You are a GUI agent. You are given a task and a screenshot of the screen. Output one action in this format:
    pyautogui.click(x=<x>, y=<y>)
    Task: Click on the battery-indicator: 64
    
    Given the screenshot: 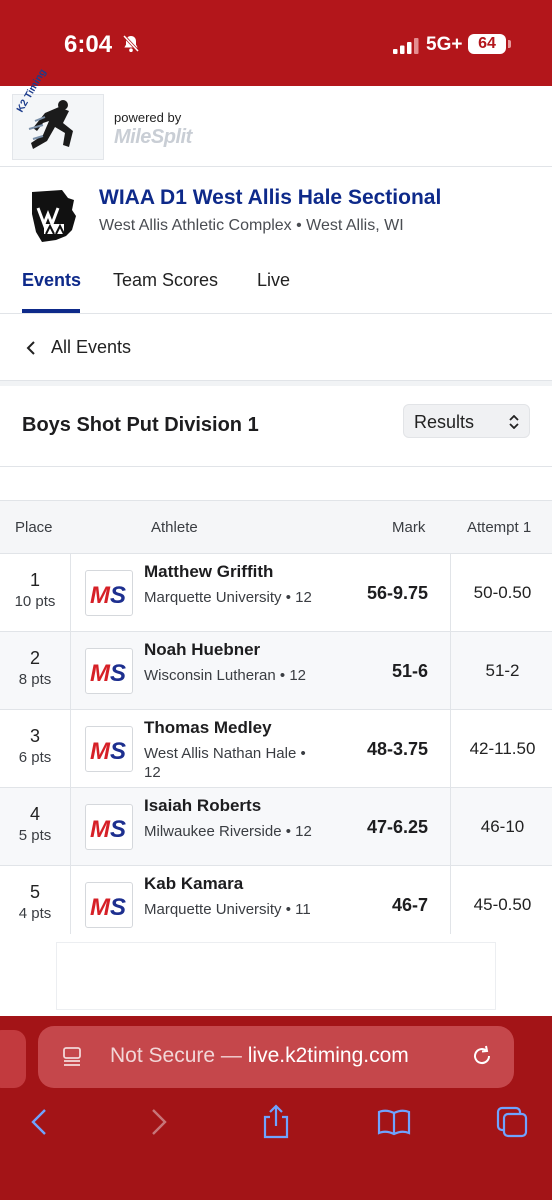 What is the action you would take?
    pyautogui.click(x=487, y=44)
    